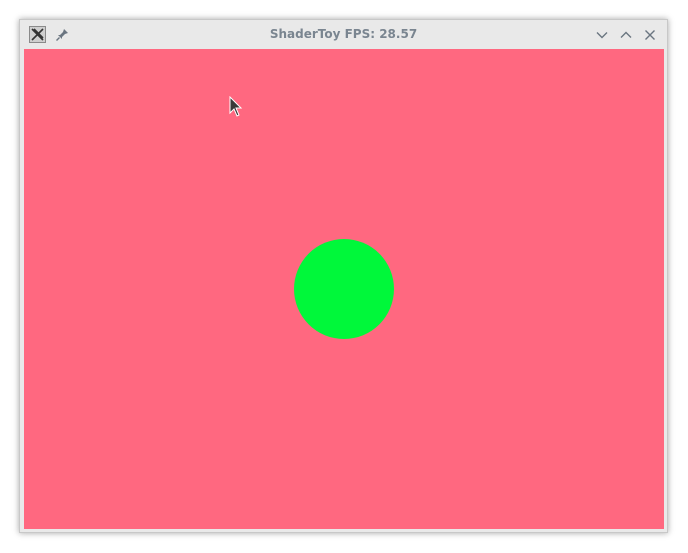  What do you see at coordinates (650, 34) in the screenshot?
I see `close-icon` at bounding box center [650, 34].